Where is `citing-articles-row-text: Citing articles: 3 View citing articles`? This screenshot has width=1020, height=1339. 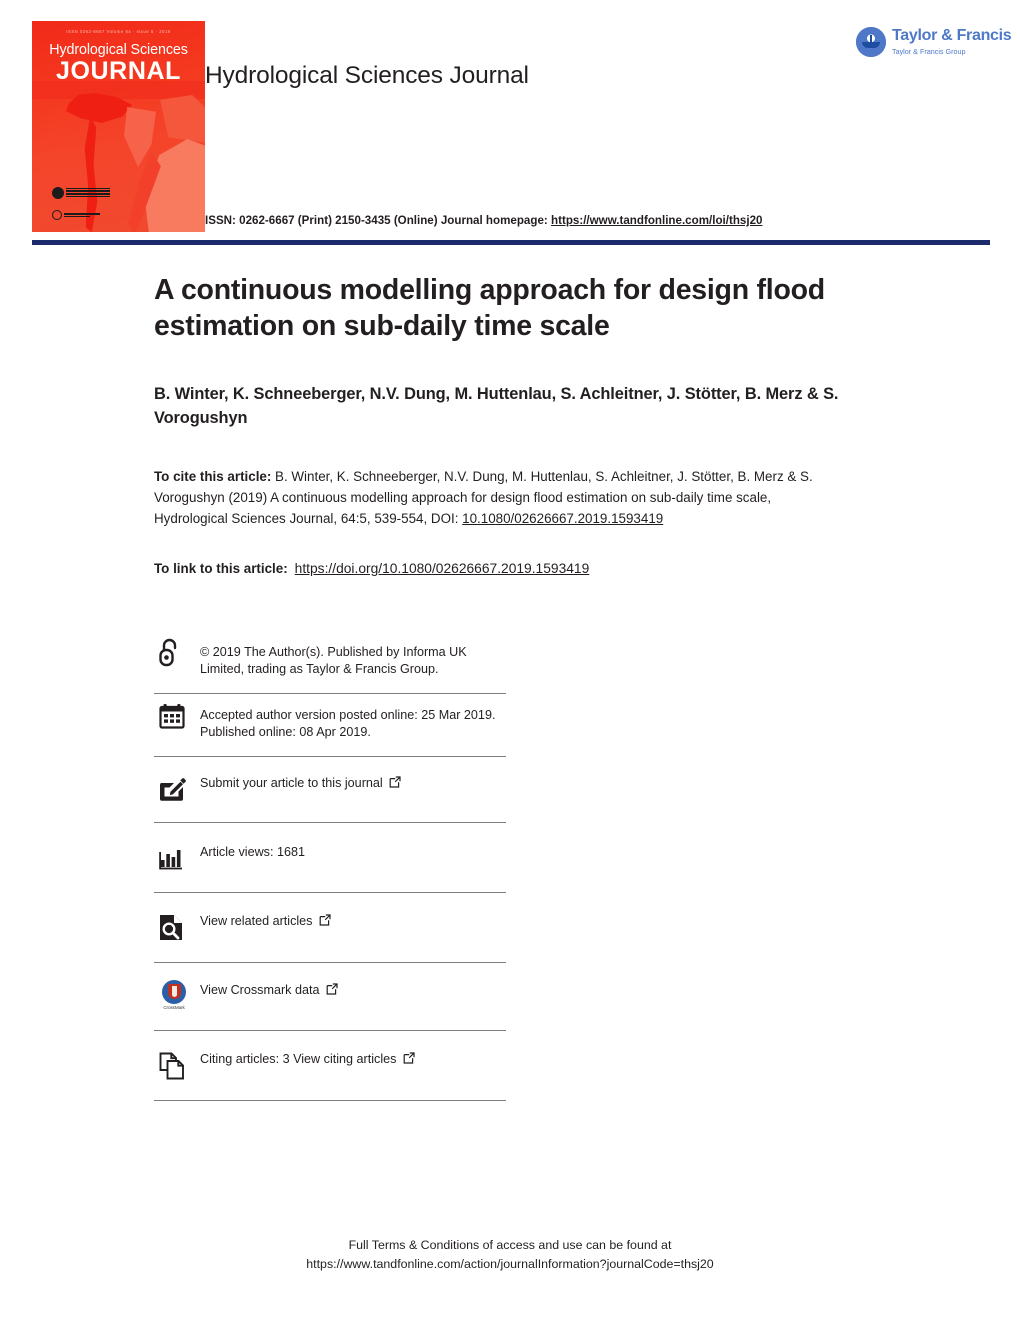
citing-articles-row-text: Citing articles: 3 View citing articles is located at coordinates (306, 1065).